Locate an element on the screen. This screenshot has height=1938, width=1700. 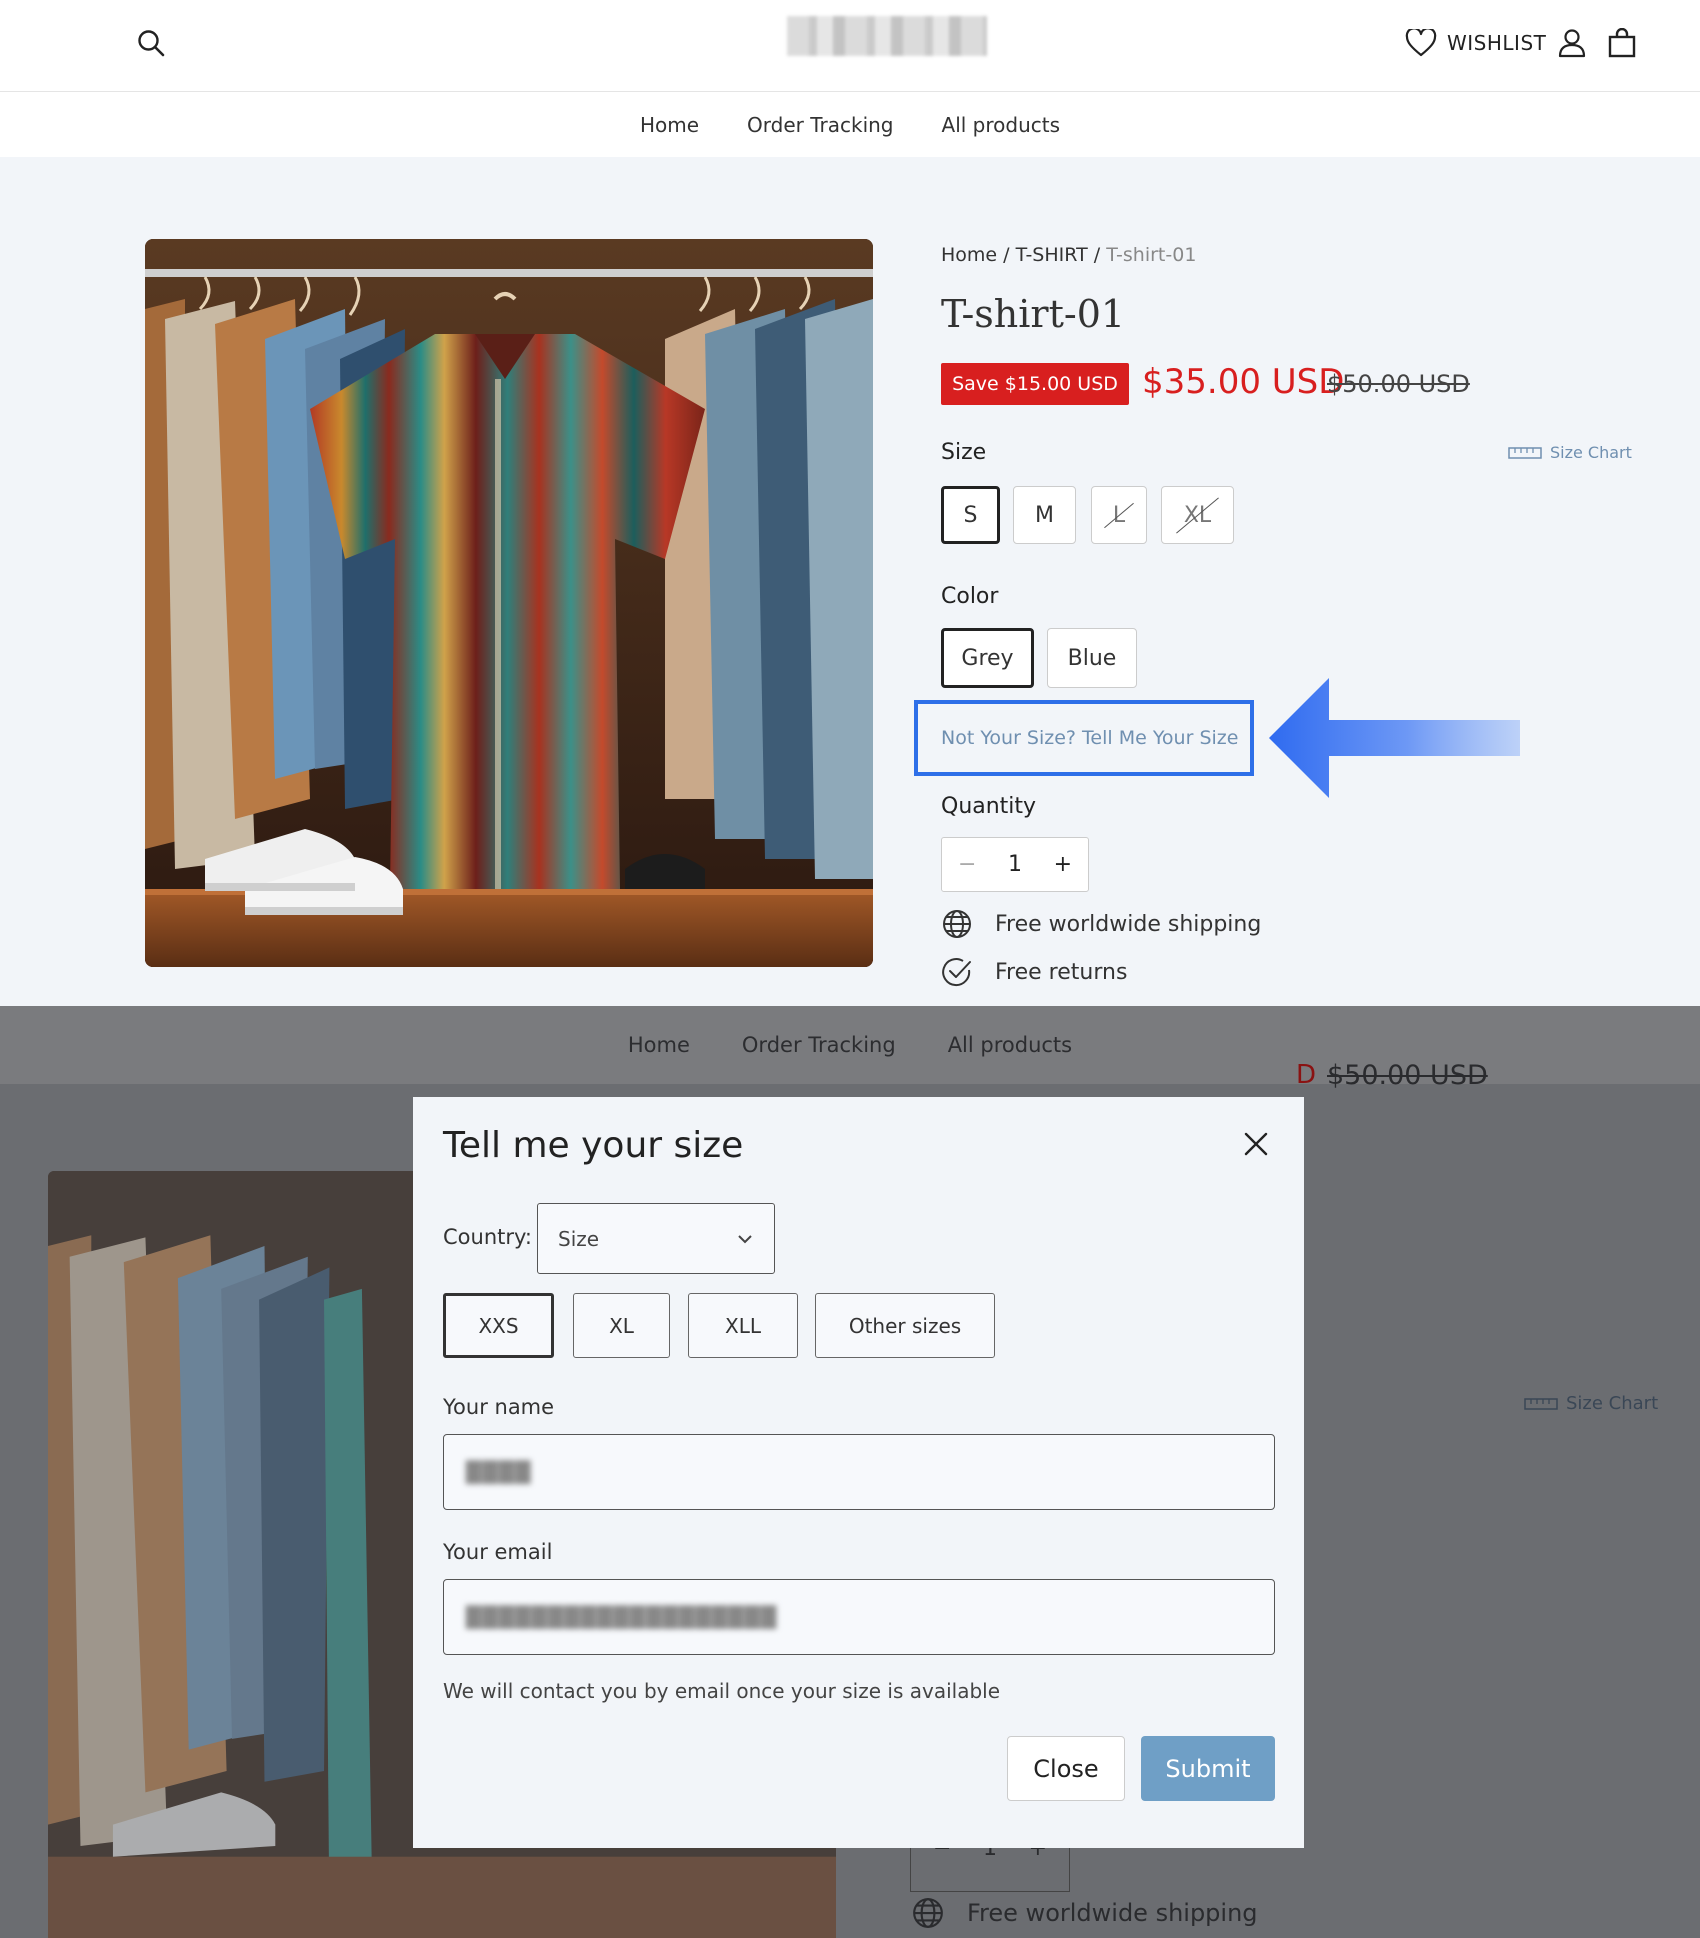
size-option-m: M is located at coordinates (1044, 515).